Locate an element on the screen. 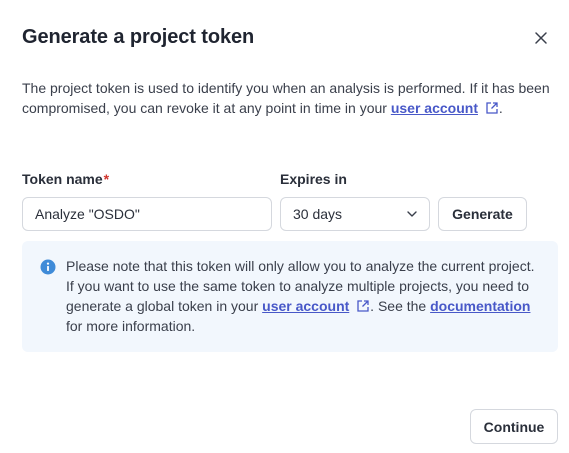 The image size is (569, 453). note-user-account-link: user account is located at coordinates (305, 306).